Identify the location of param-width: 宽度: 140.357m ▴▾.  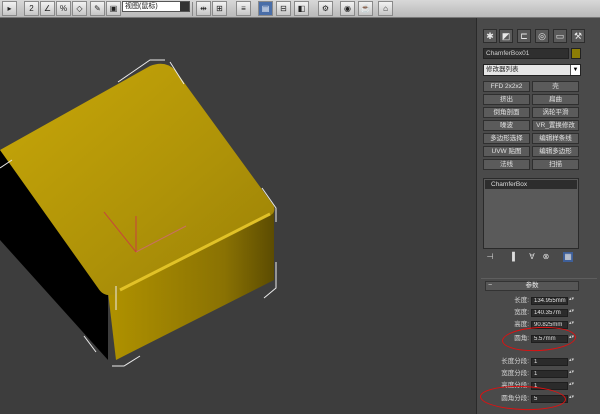
(531, 313).